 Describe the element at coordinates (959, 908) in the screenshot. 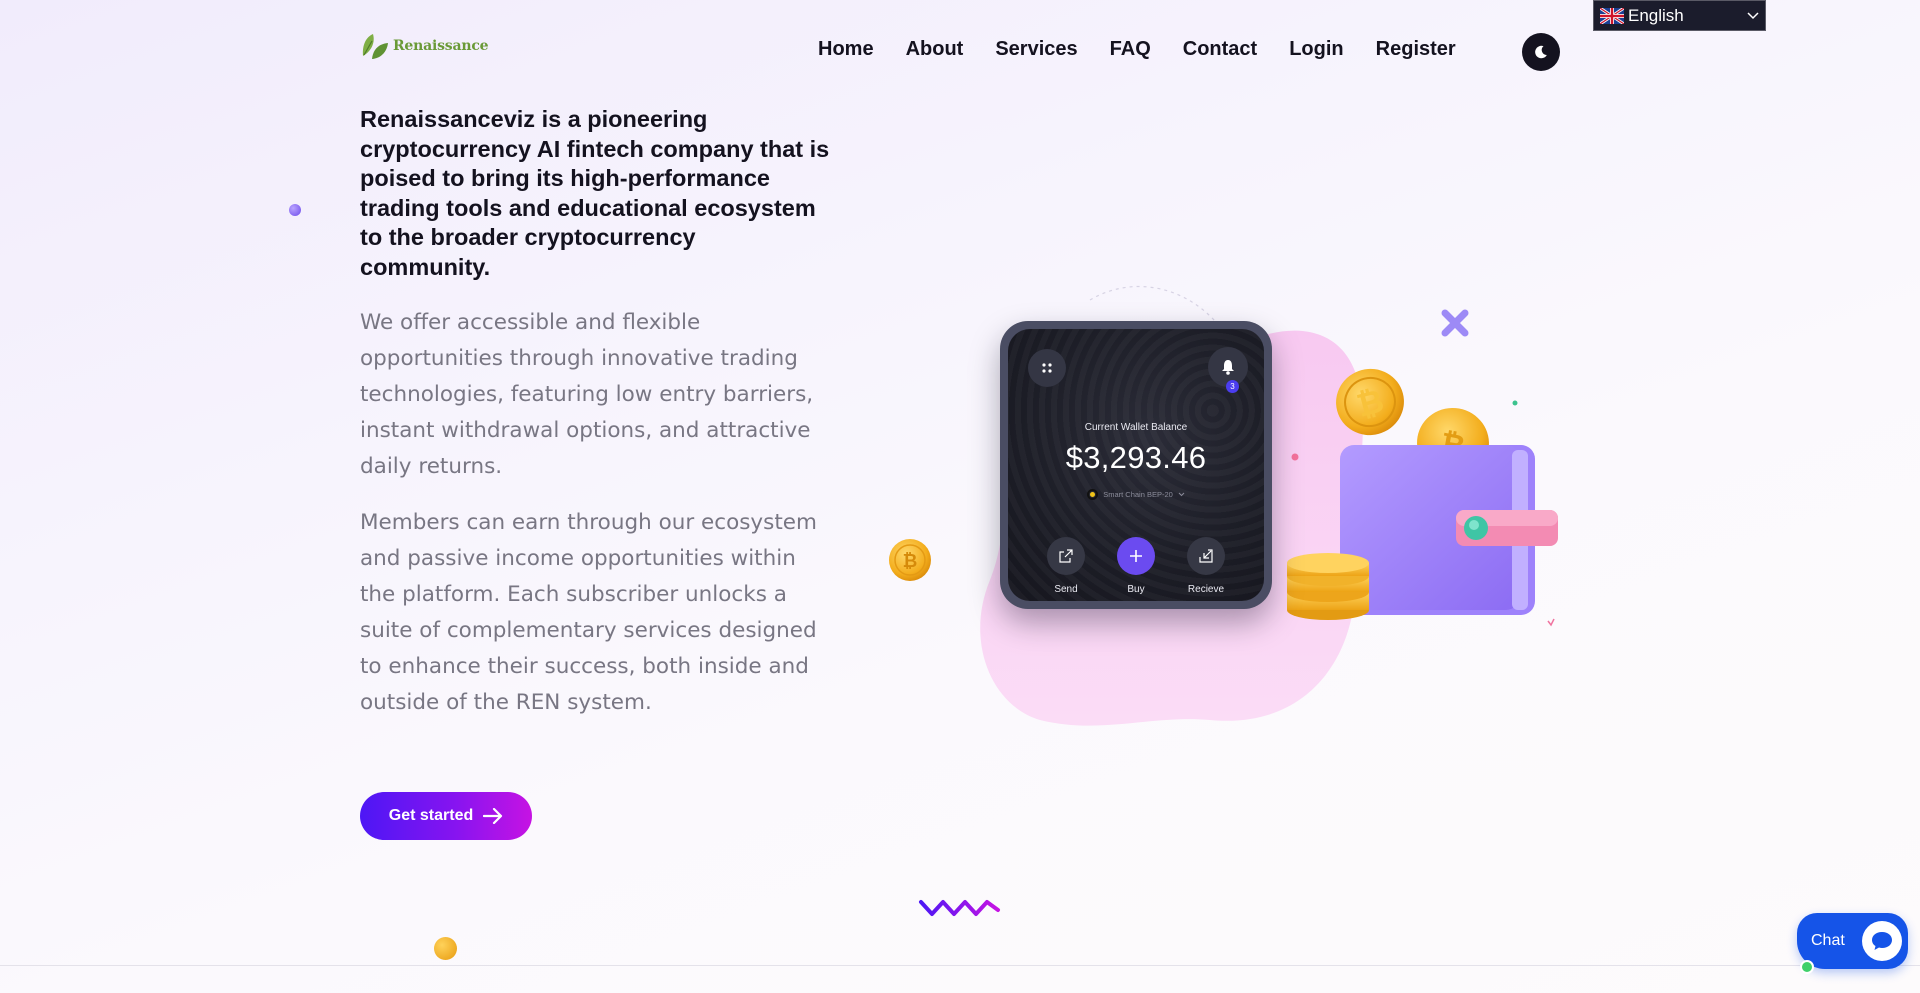

I see `zigzag-divider` at that location.